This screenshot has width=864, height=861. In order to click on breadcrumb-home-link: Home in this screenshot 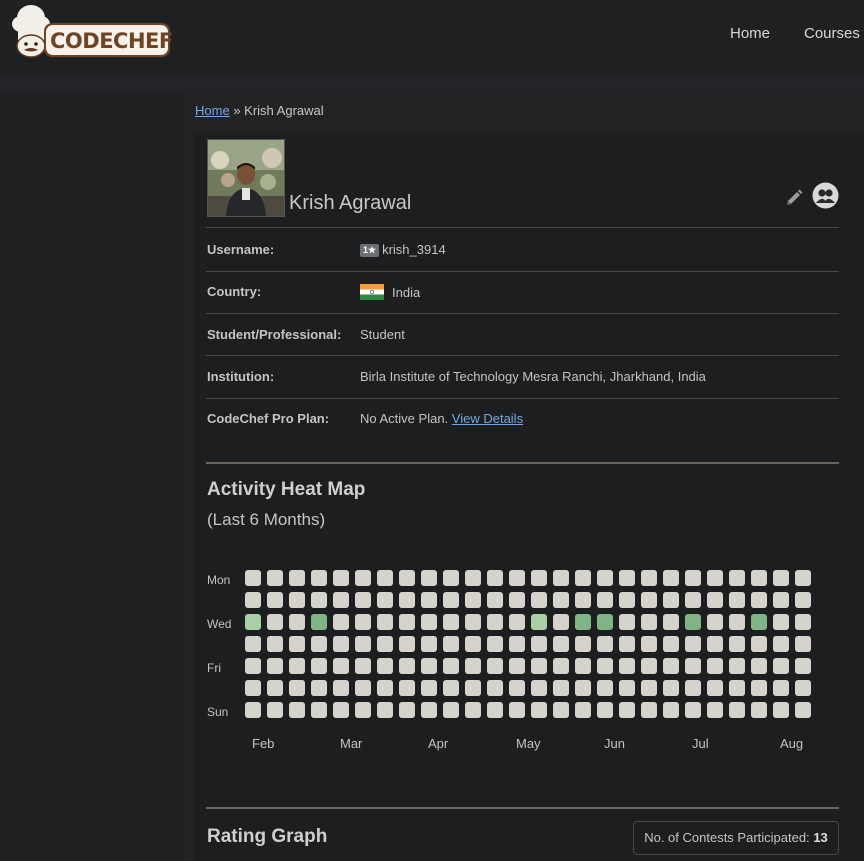, I will do `click(212, 110)`.